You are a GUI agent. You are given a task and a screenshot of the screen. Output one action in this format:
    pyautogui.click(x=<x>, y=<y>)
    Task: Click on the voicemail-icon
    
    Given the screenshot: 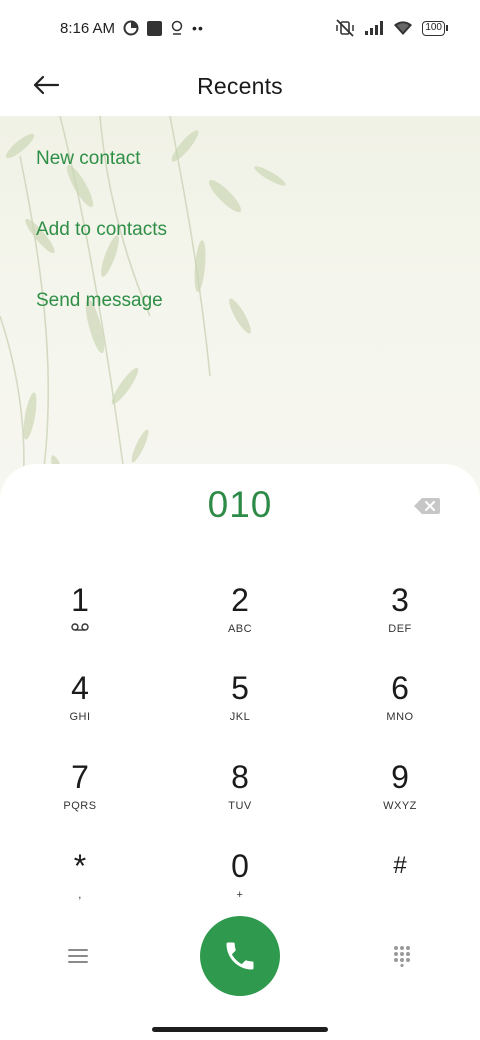 What is the action you would take?
    pyautogui.click(x=80, y=627)
    